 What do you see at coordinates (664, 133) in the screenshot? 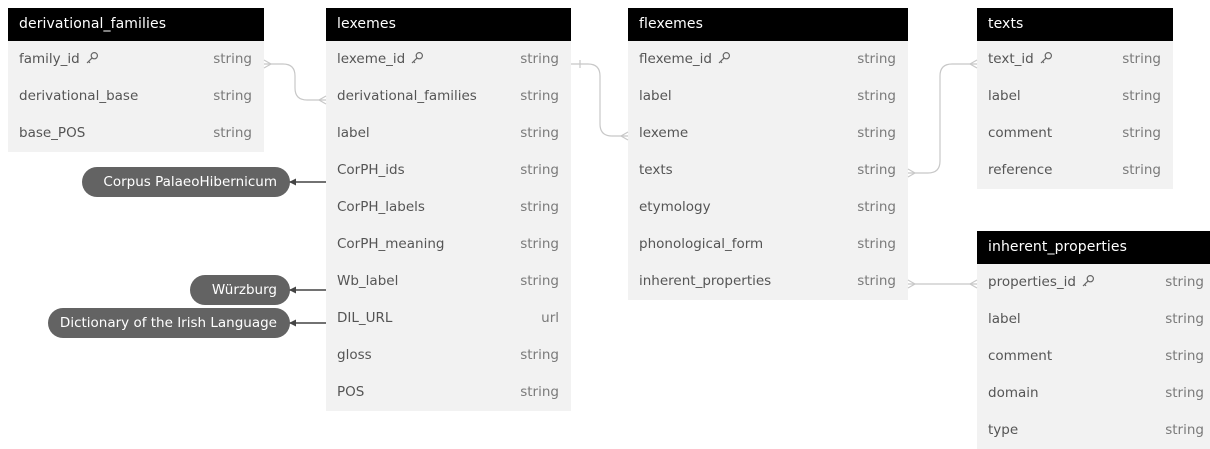
I see `field-name: lexeme` at bounding box center [664, 133].